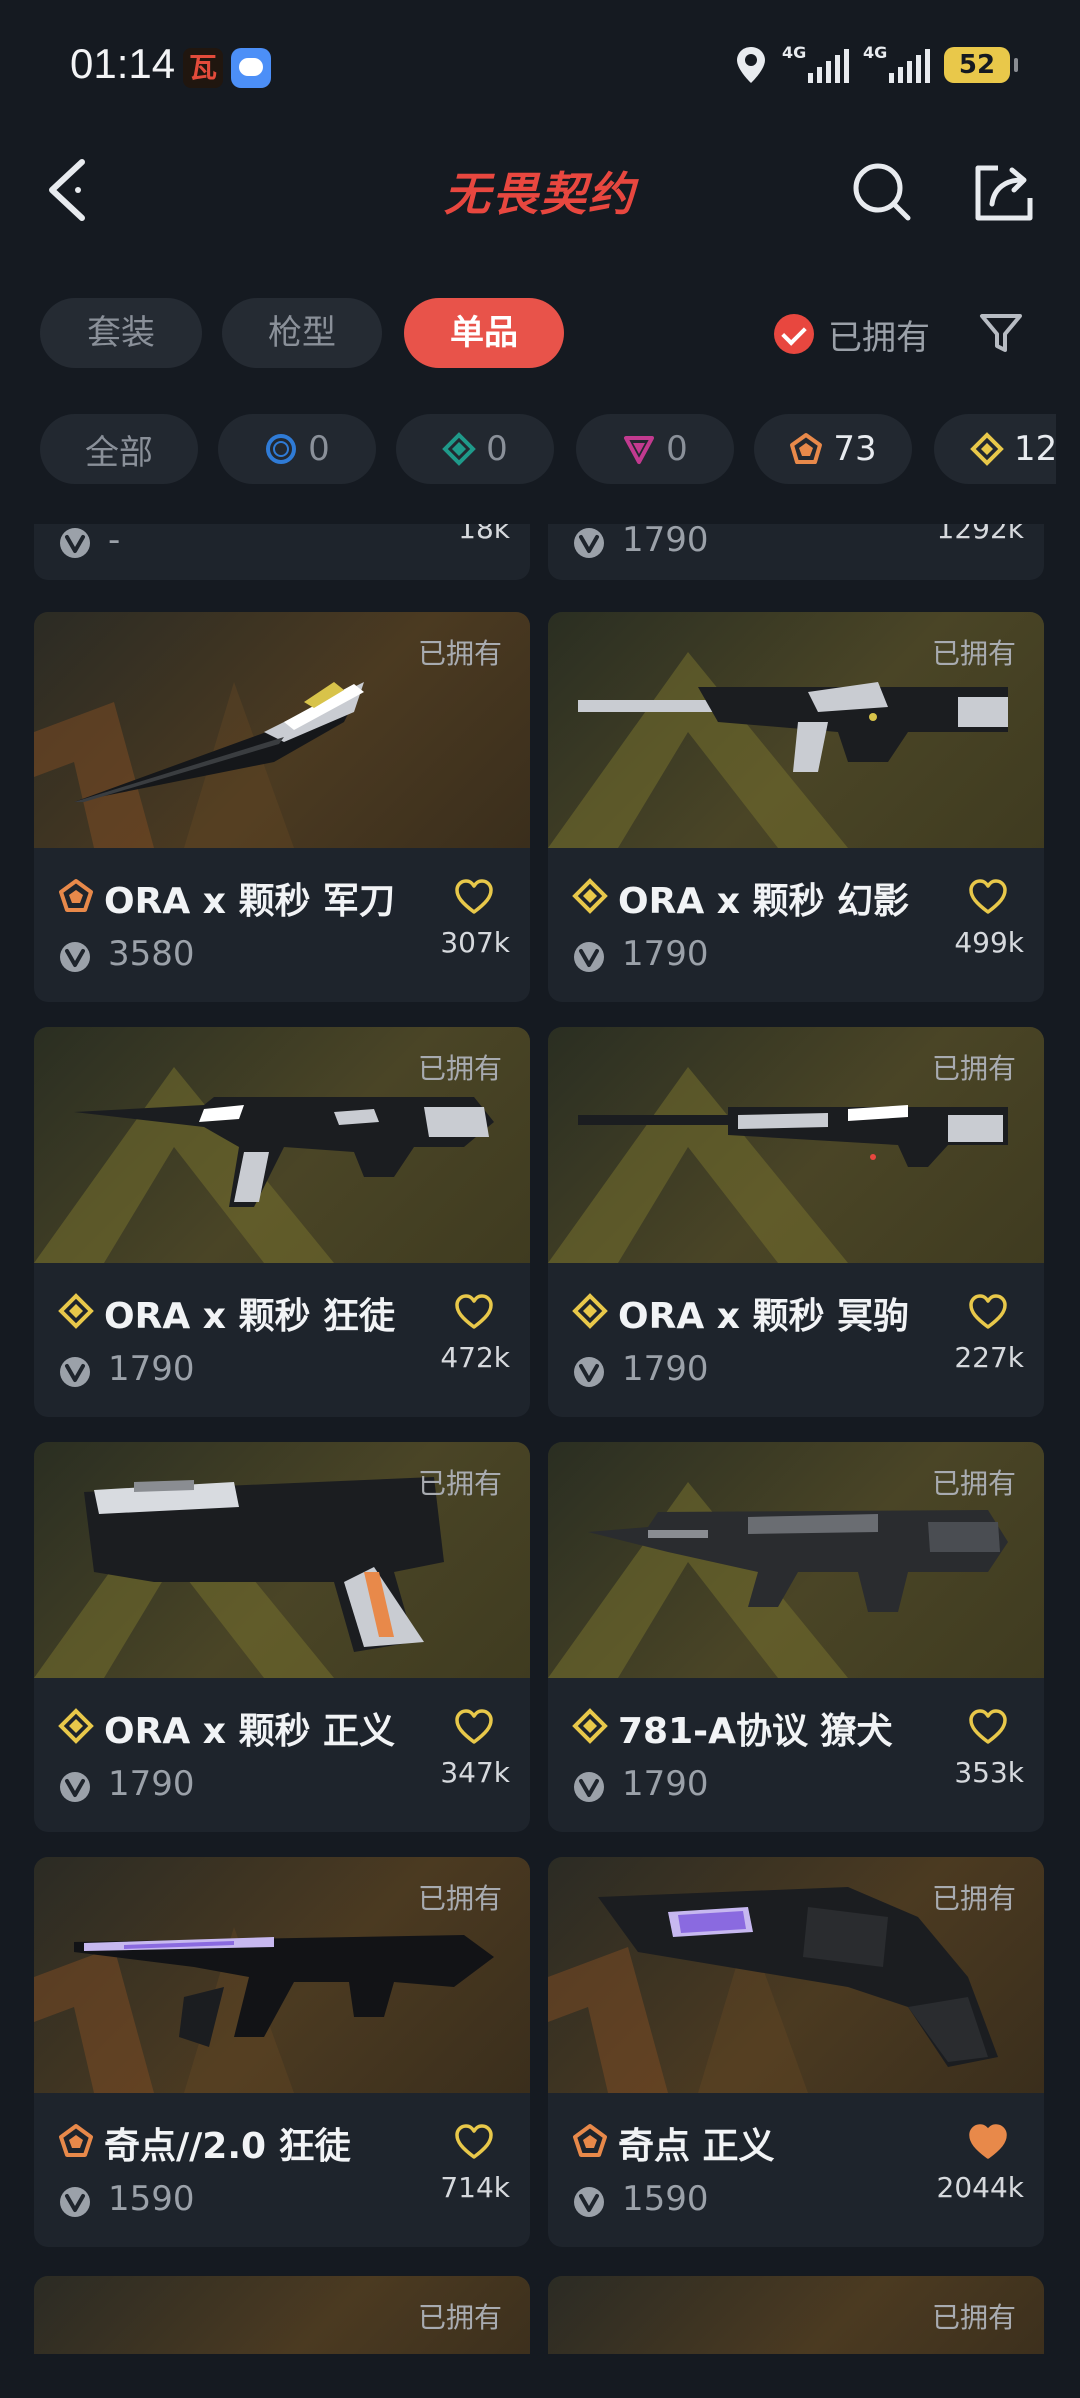 Image resolution: width=1080 pixels, height=2398 pixels. I want to click on checkmark-icon, so click(794, 334).